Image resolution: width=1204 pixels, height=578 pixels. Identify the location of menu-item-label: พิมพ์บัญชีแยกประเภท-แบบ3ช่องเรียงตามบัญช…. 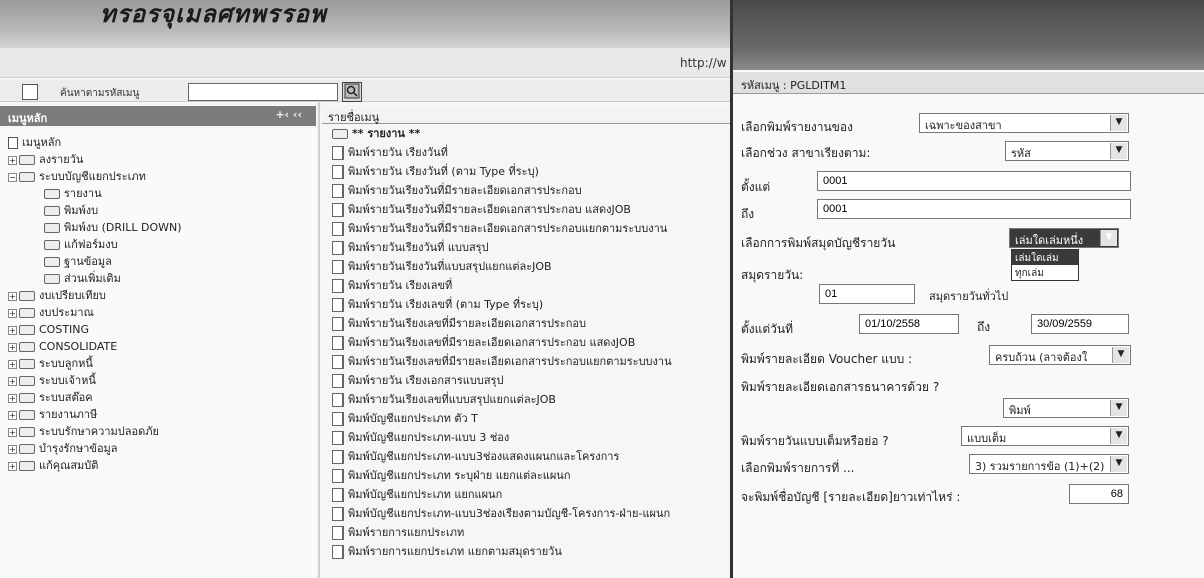
(509, 513).